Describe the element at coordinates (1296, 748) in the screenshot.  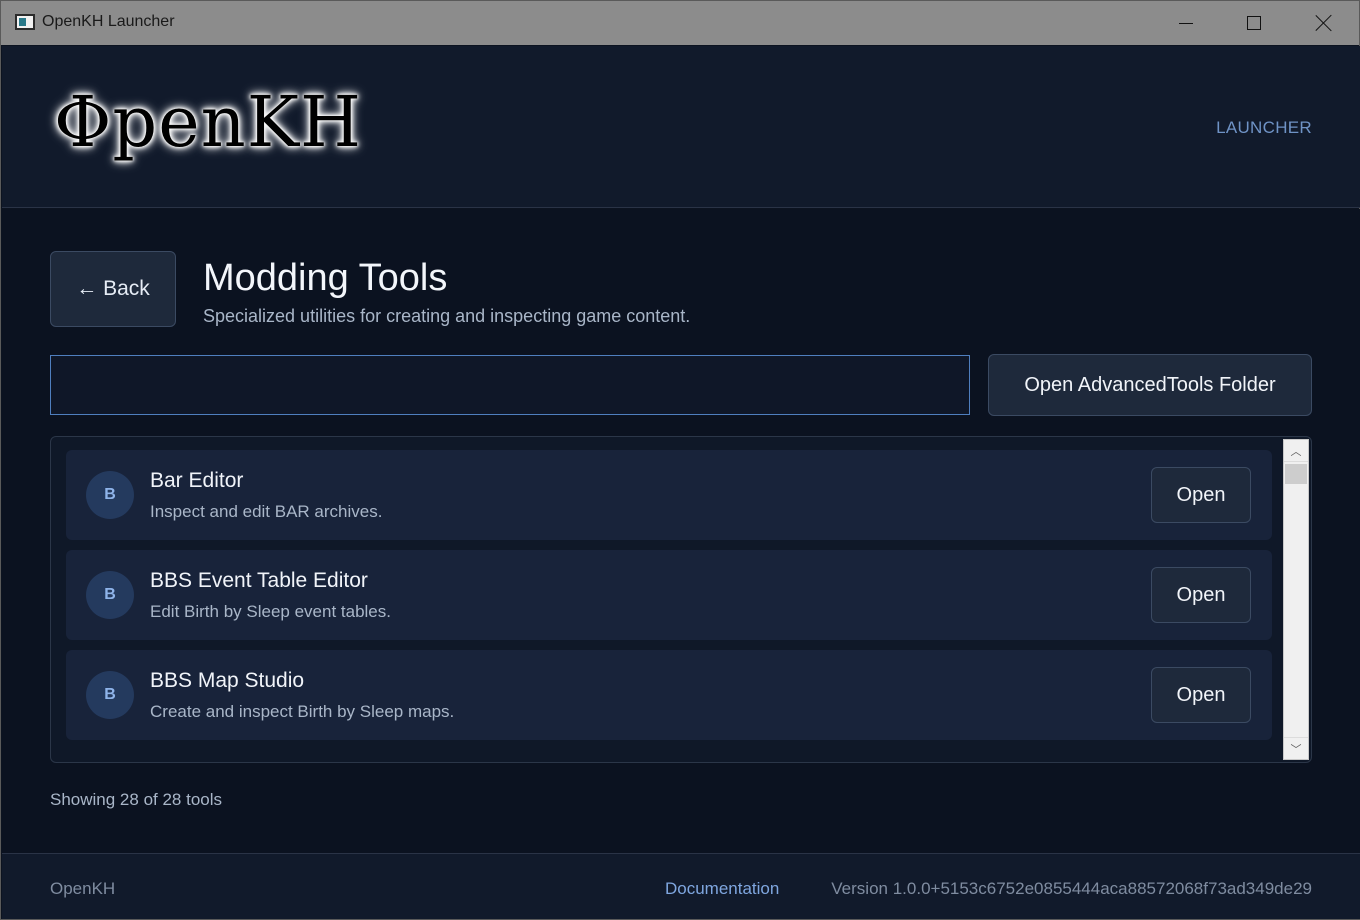
I see `scroll-down-icon: ﹀` at that location.